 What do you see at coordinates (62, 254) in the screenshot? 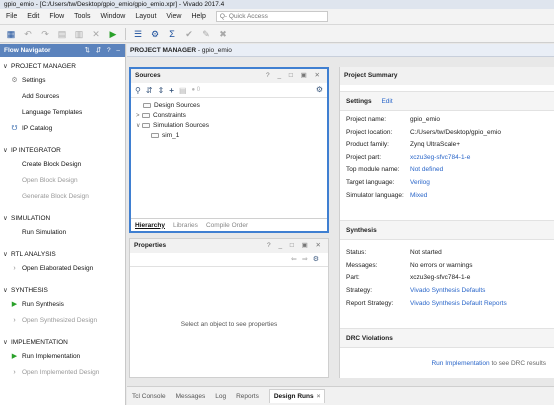
I see `section-rtl-analysis: ∨ RTL ANALYSIS` at bounding box center [62, 254].